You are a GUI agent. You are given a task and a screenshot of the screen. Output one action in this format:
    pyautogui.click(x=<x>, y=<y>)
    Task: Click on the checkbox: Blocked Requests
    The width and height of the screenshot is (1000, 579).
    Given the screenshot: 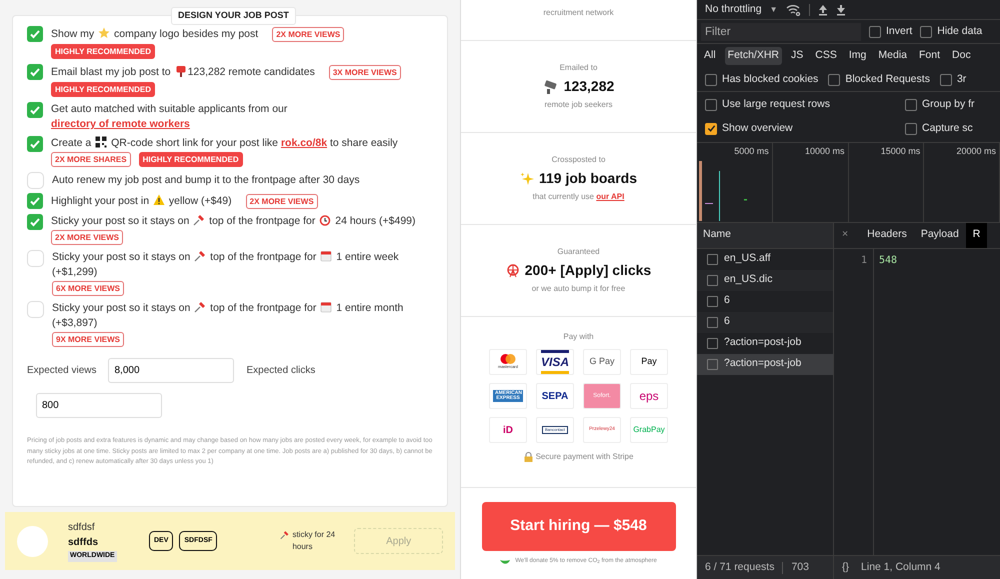 What is the action you would take?
    pyautogui.click(x=879, y=80)
    